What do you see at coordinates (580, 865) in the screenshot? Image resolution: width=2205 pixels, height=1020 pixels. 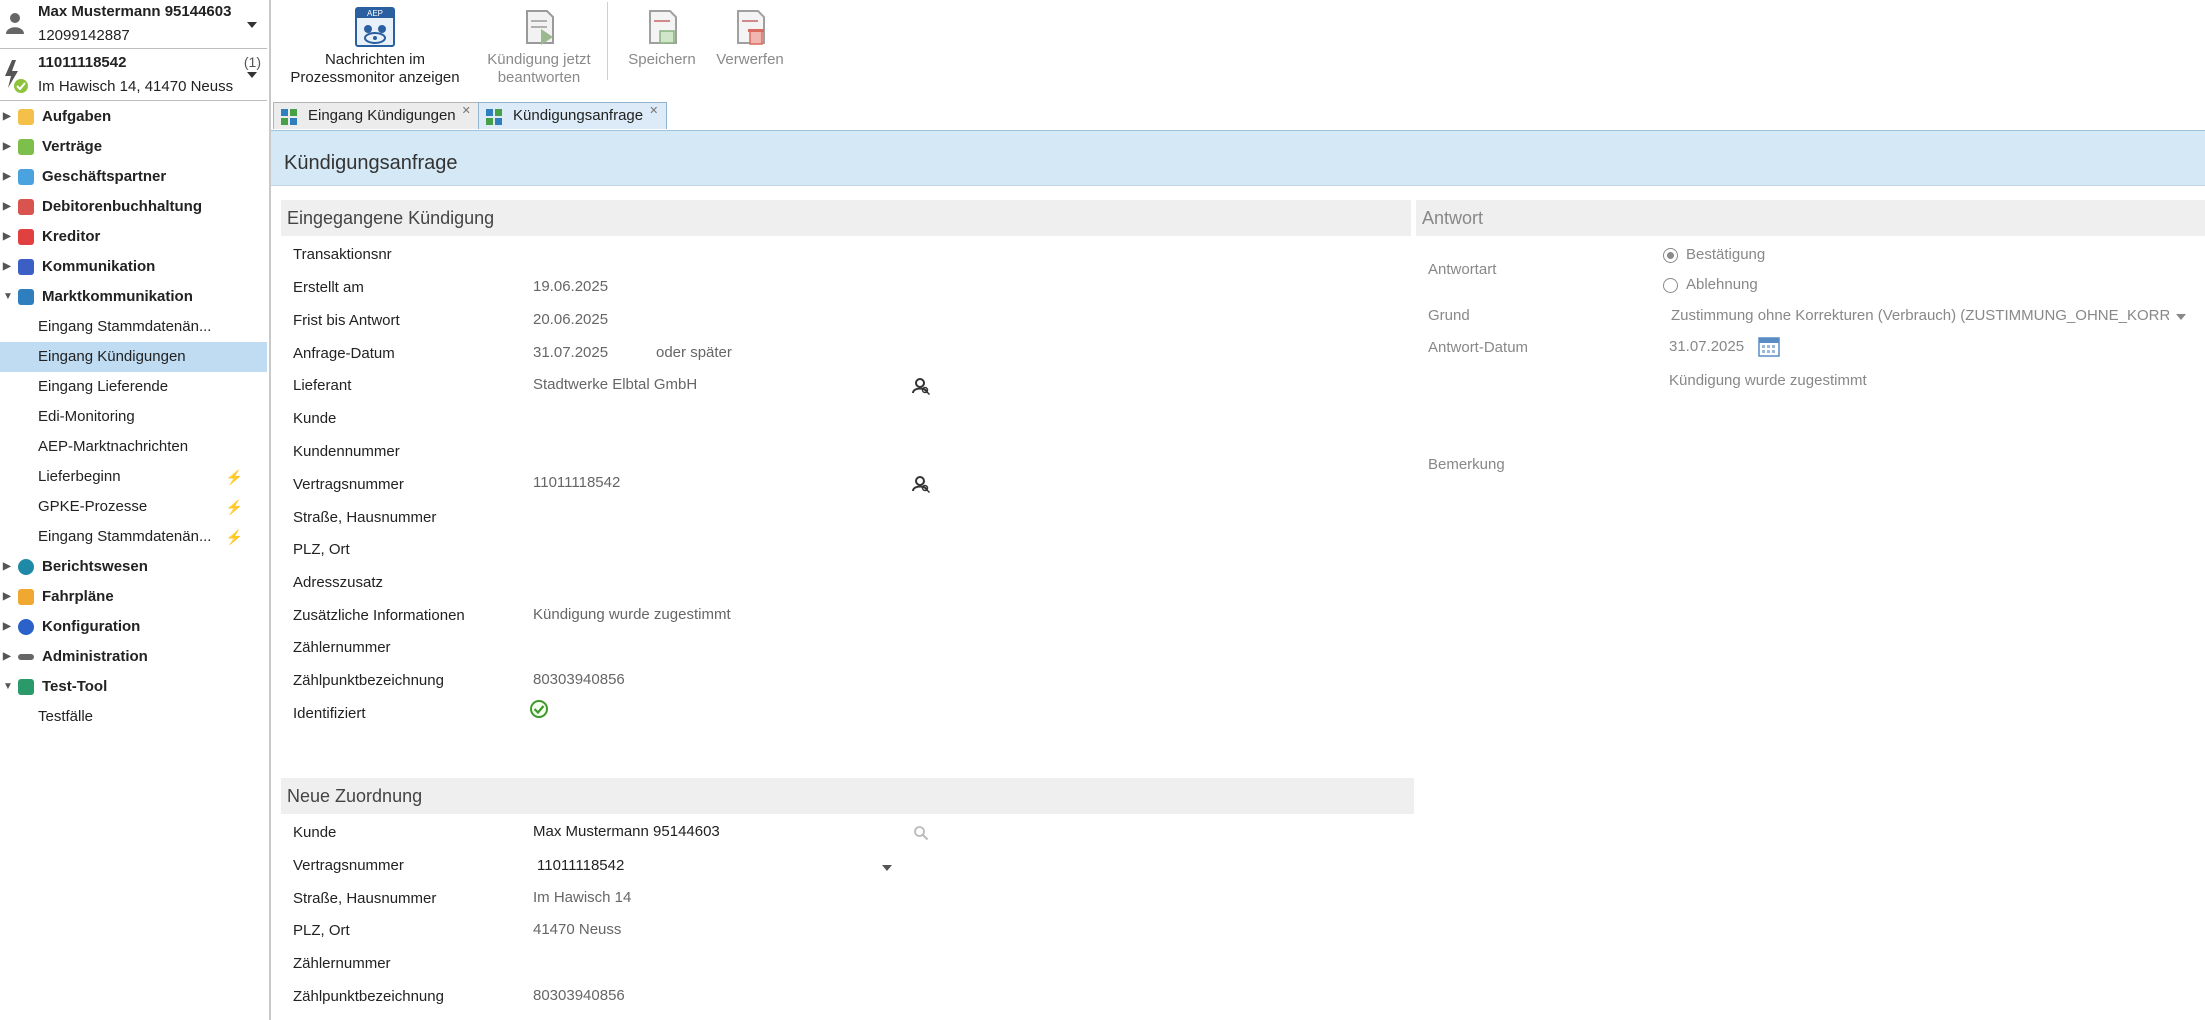 I see `value-assign-vertragsnummer: 11011118542` at bounding box center [580, 865].